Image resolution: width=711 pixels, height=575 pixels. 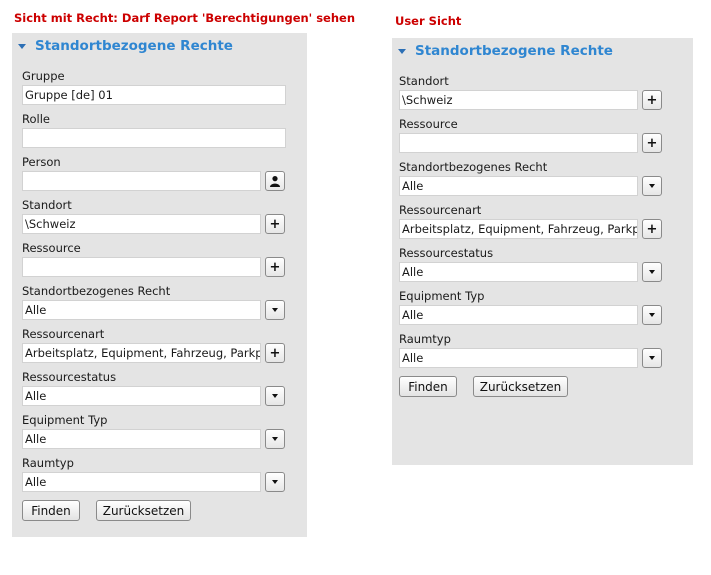 What do you see at coordinates (154, 95) in the screenshot?
I see `gruppe-input: Gruppe [de] 01` at bounding box center [154, 95].